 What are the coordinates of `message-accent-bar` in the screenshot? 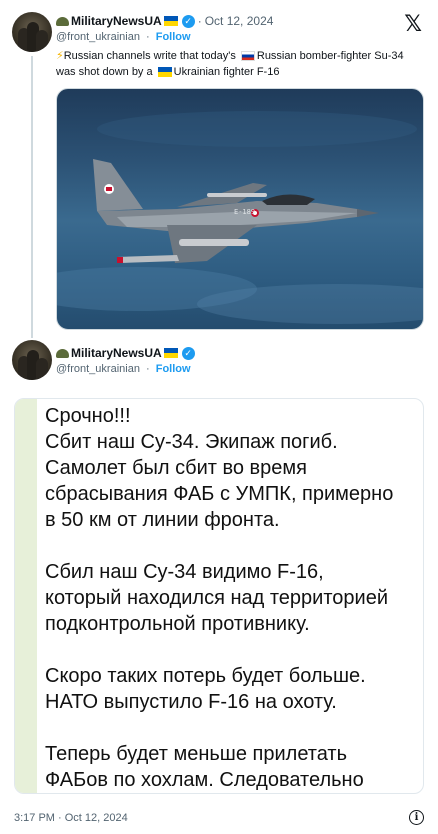 It's located at (26, 596).